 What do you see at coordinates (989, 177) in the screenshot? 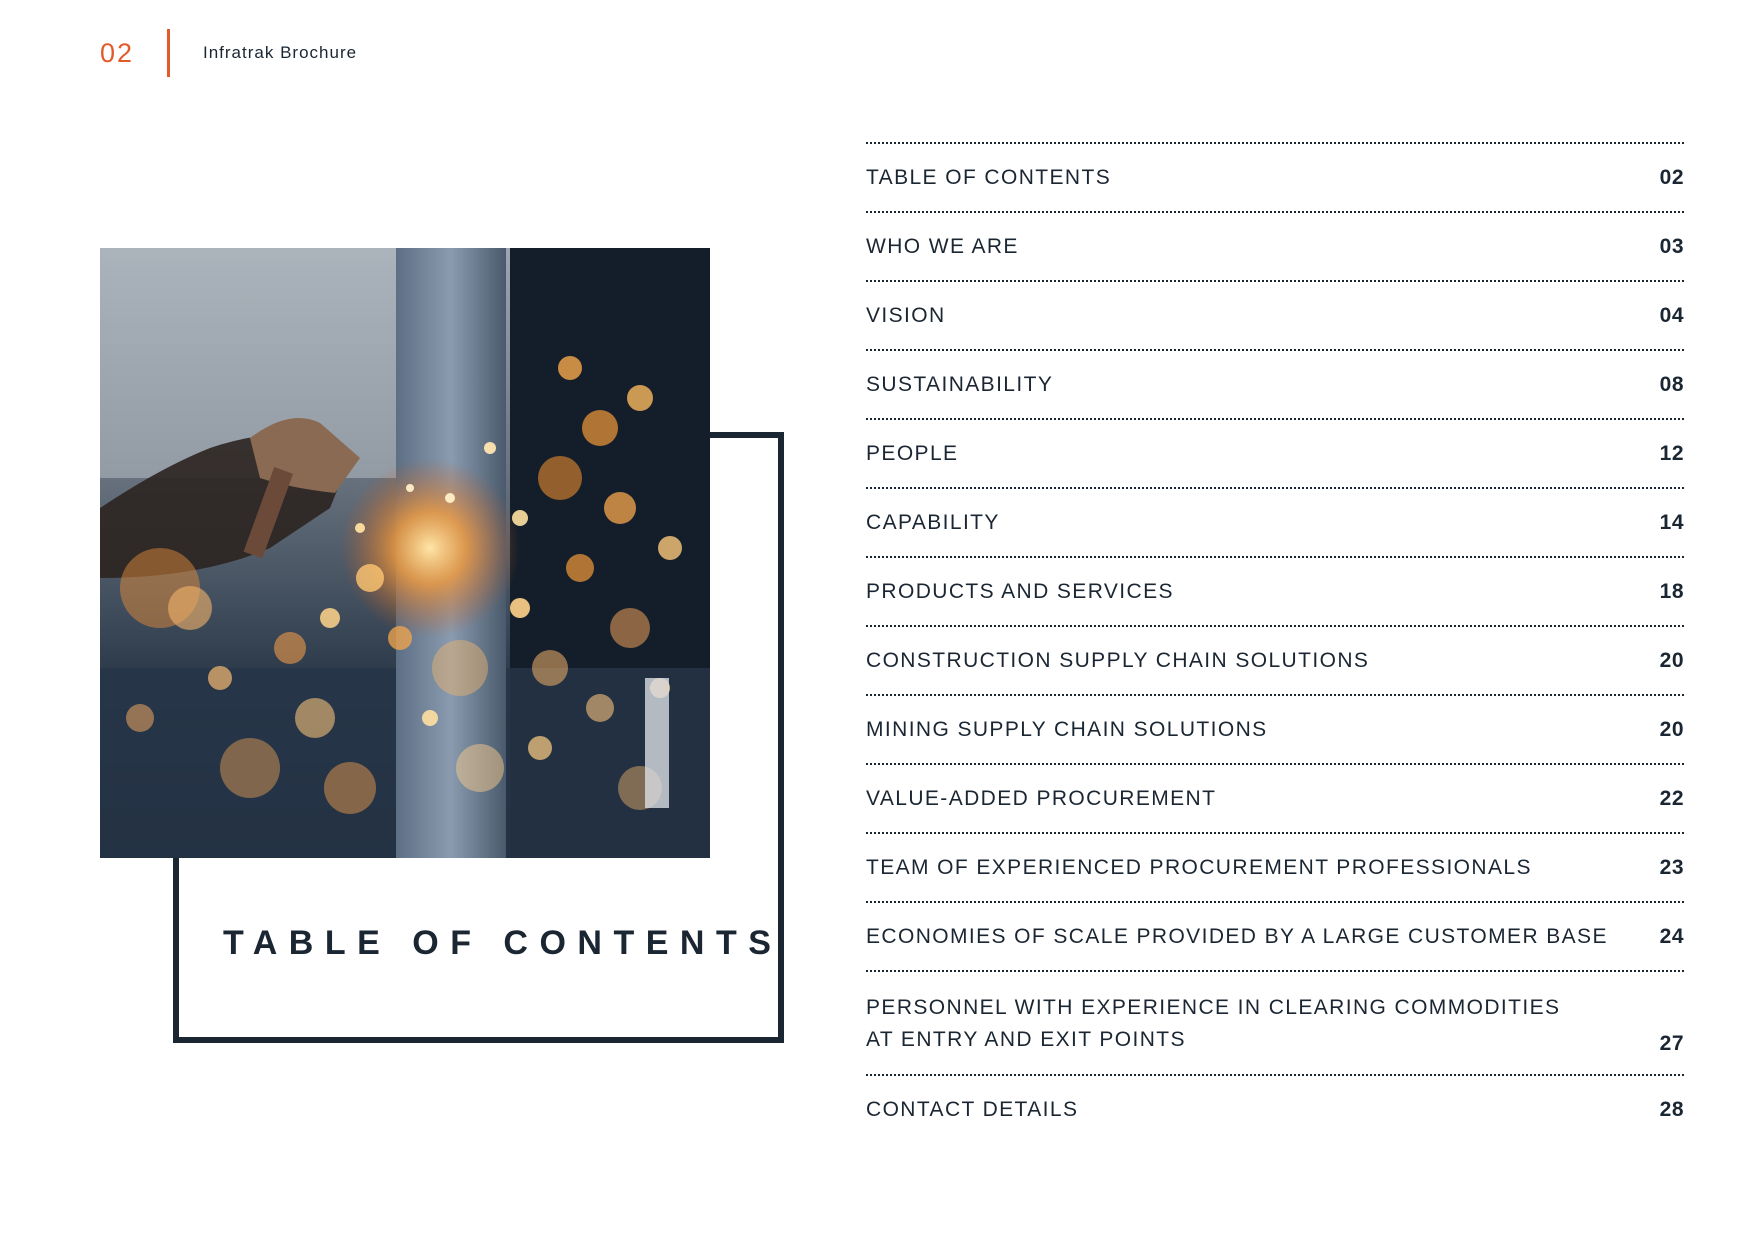
I see `toc-item-label: TABLE OF CONTENTS` at bounding box center [989, 177].